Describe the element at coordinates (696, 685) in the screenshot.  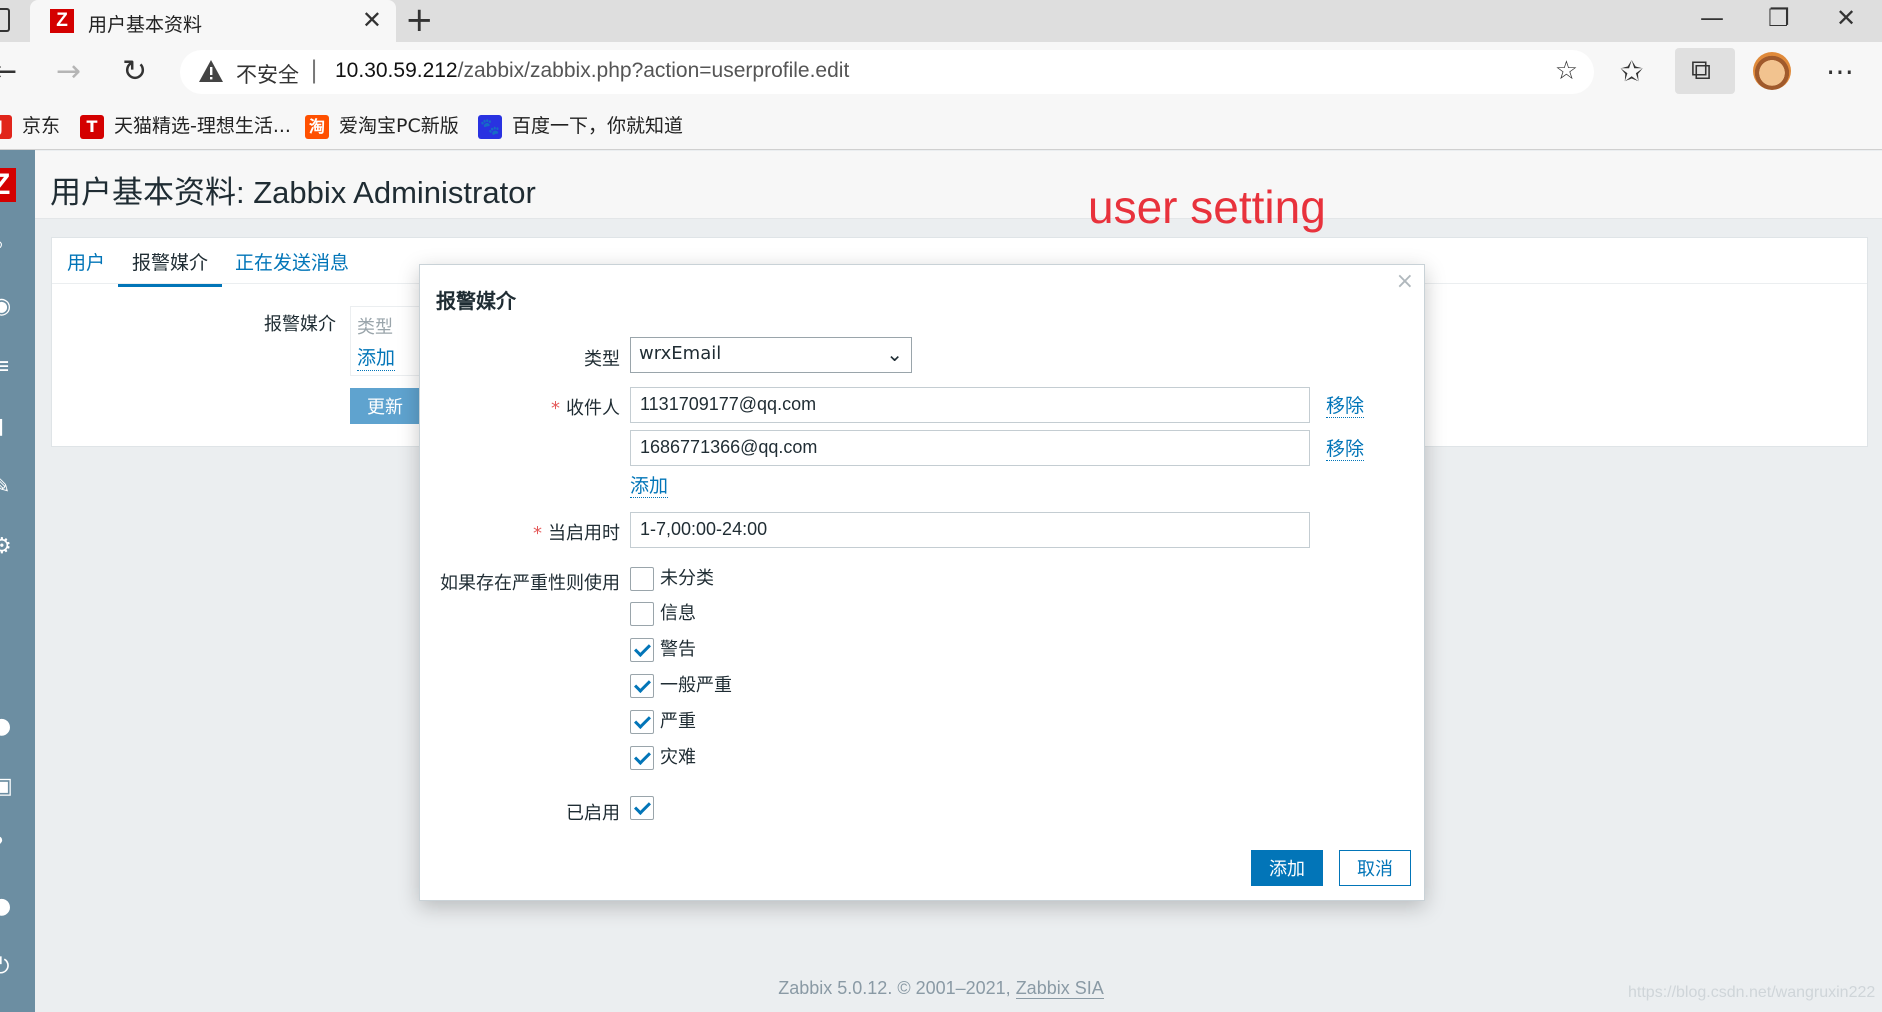
I see `severity-label-3: 一般严重` at that location.